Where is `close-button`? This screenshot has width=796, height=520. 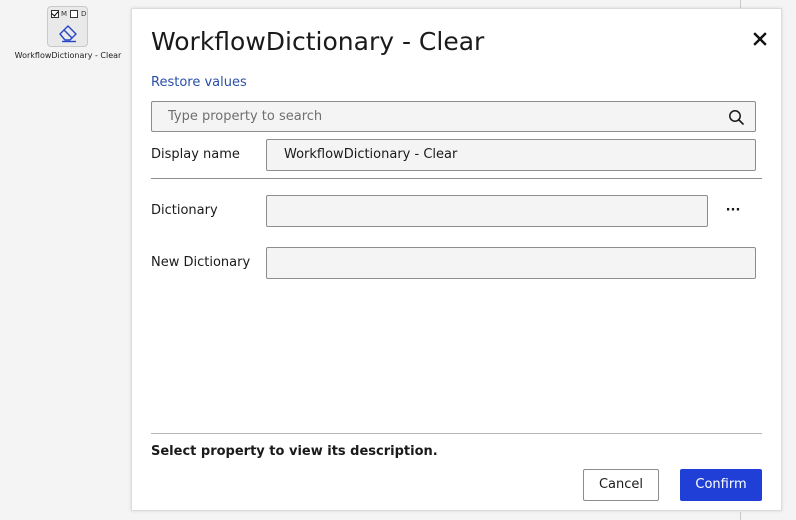
close-button is located at coordinates (760, 39).